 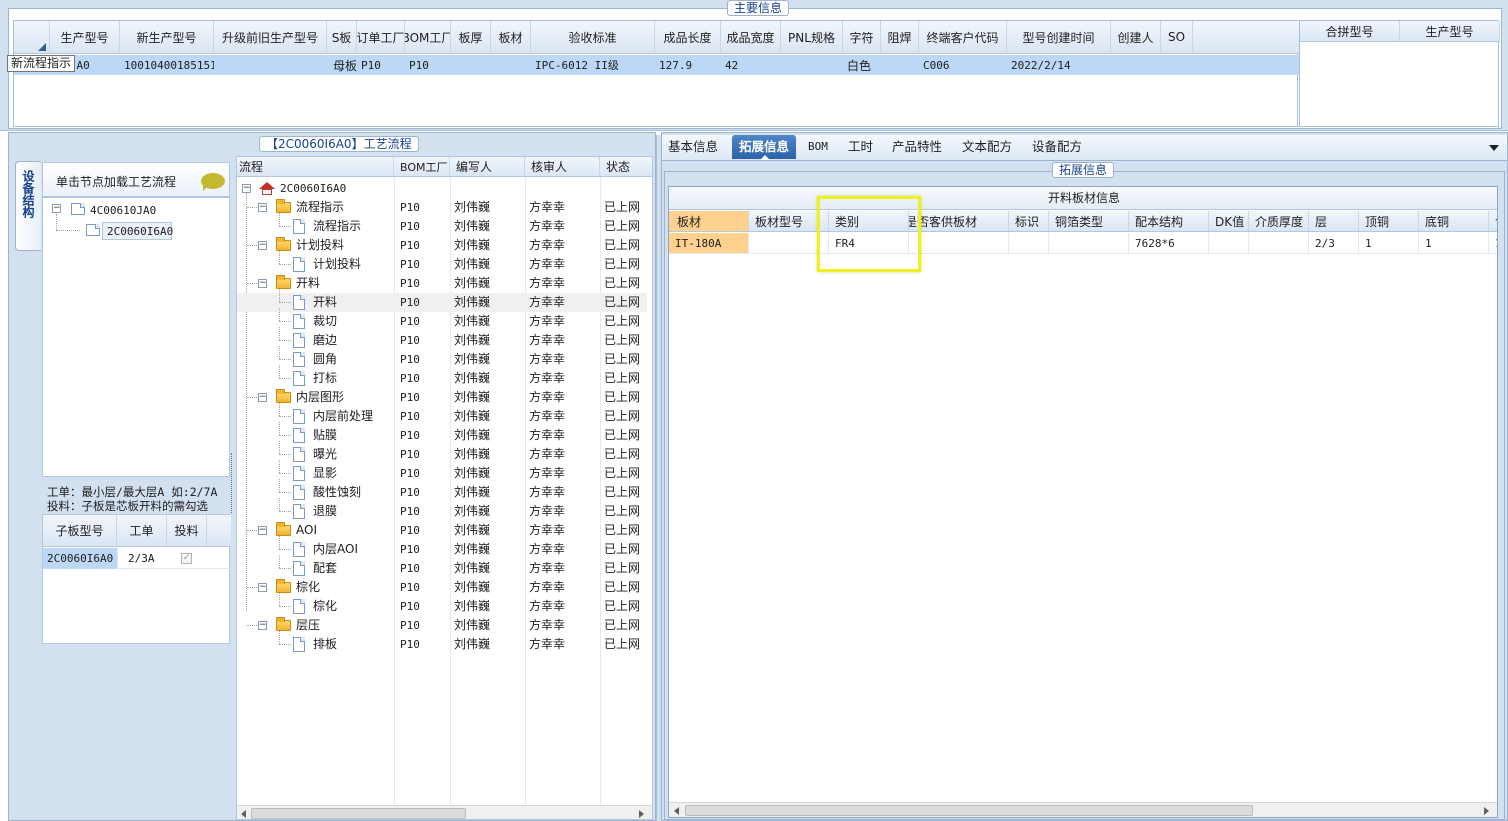 I want to click on main-col-10: 成品宽度, so click(x=751, y=37).